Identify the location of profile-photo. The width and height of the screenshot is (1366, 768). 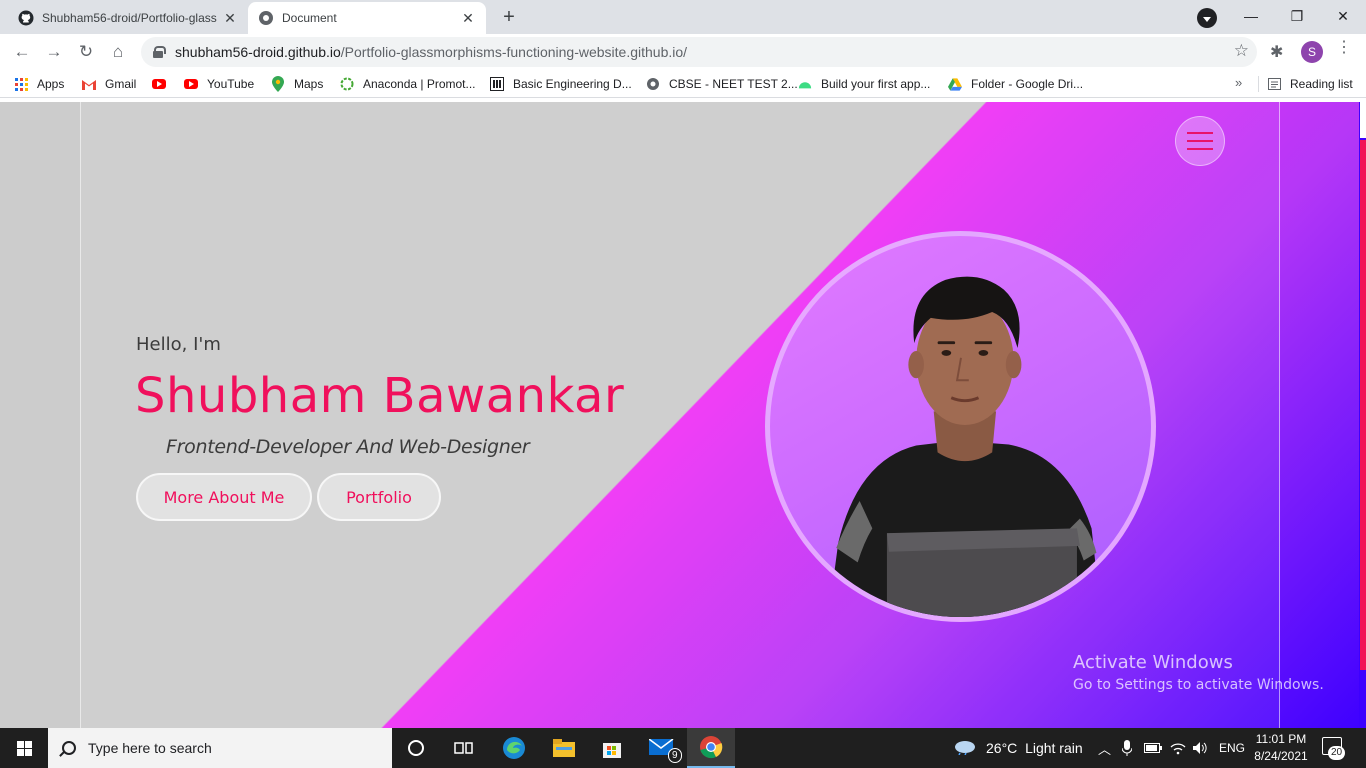
(960, 426).